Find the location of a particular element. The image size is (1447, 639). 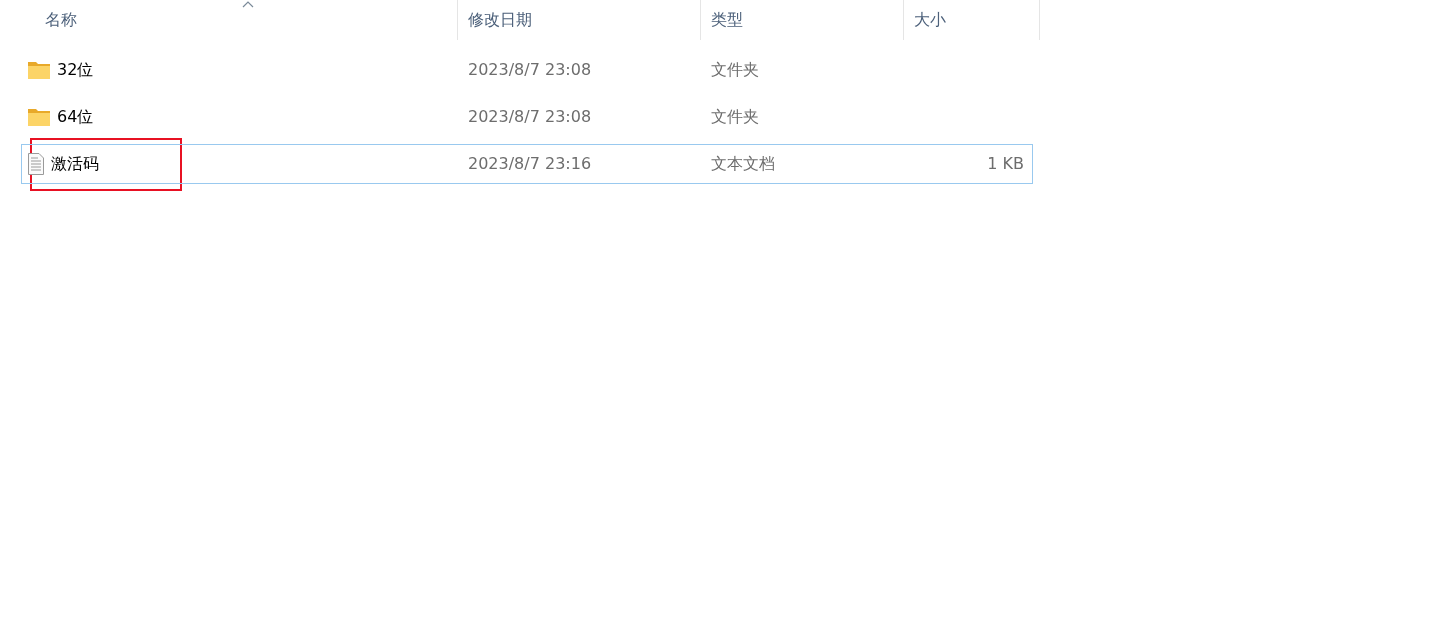

file-row: 32位 2023/8/7 23:08 文件夹 is located at coordinates (527, 70).